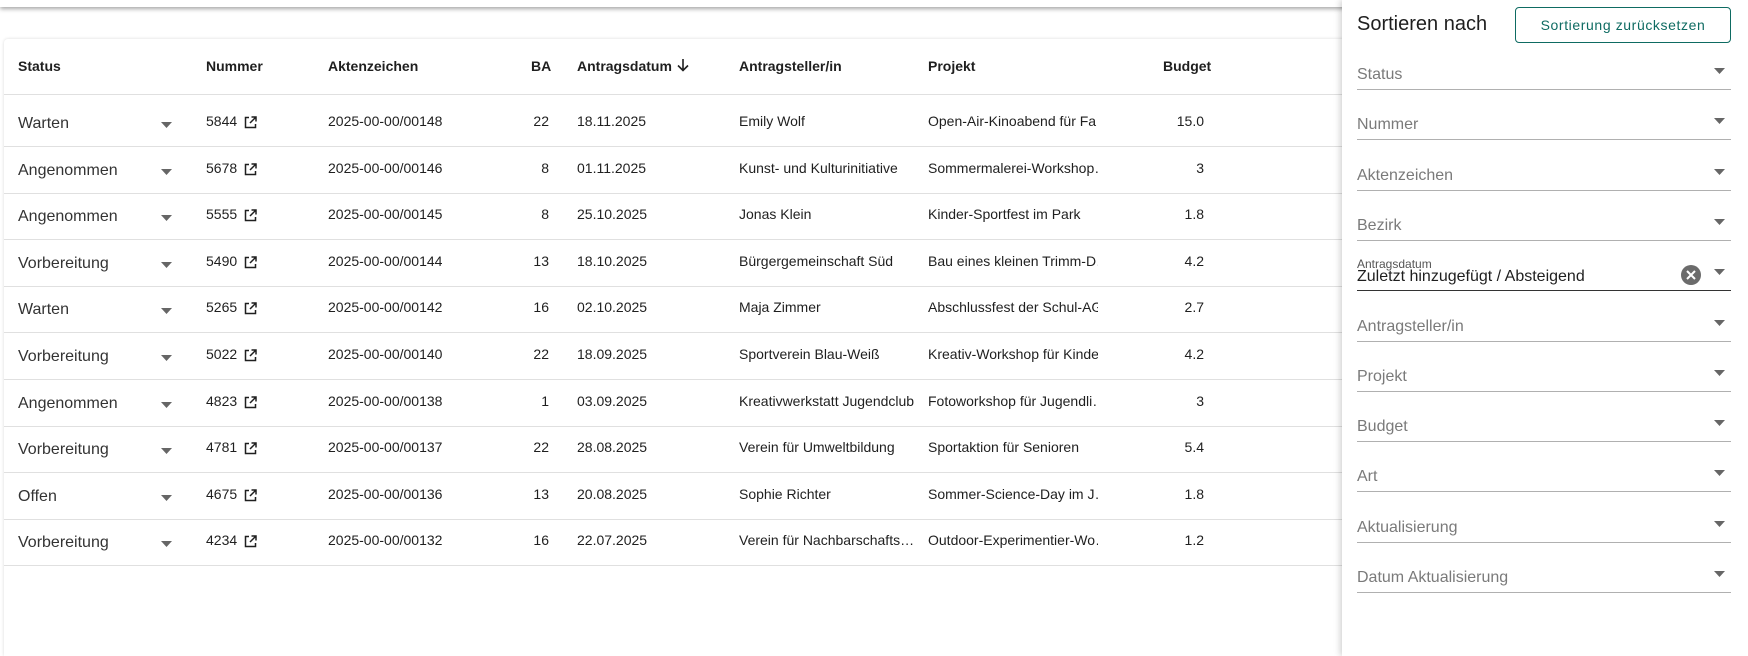 This screenshot has width=1748, height=656. What do you see at coordinates (816, 260) in the screenshot?
I see `antragsteller-cell: Bürgergemeinschaft Süd` at bounding box center [816, 260].